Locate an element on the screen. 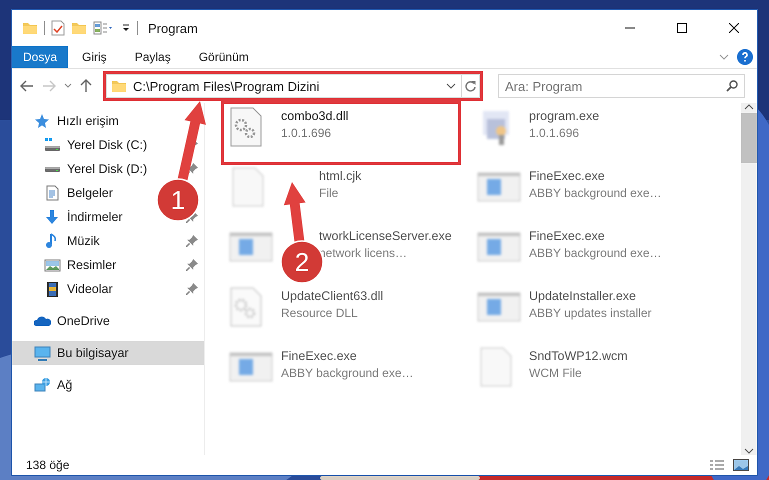 Image resolution: width=769 pixels, height=480 pixels. file-name: program.exe is located at coordinates (564, 116).